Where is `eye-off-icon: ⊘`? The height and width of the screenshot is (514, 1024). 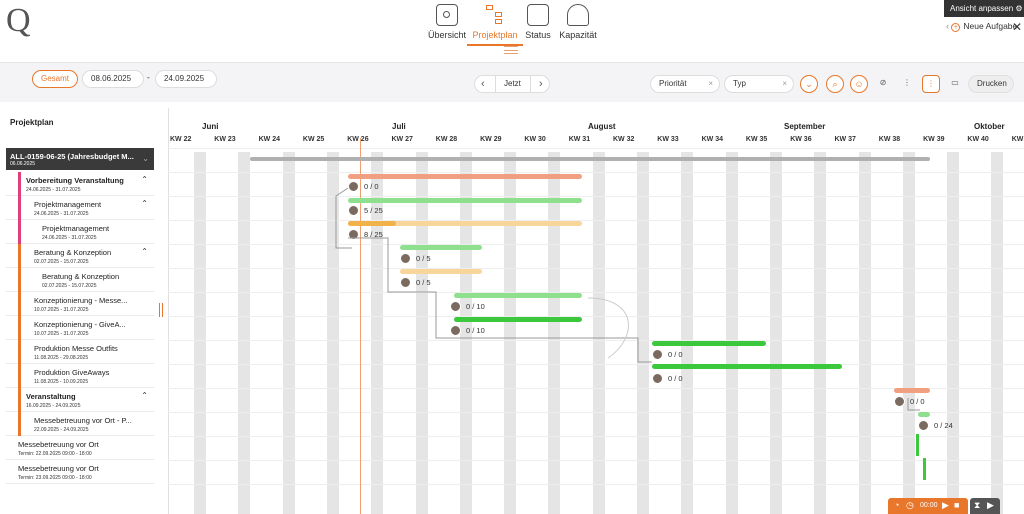 eye-off-icon: ⊘ is located at coordinates (883, 84).